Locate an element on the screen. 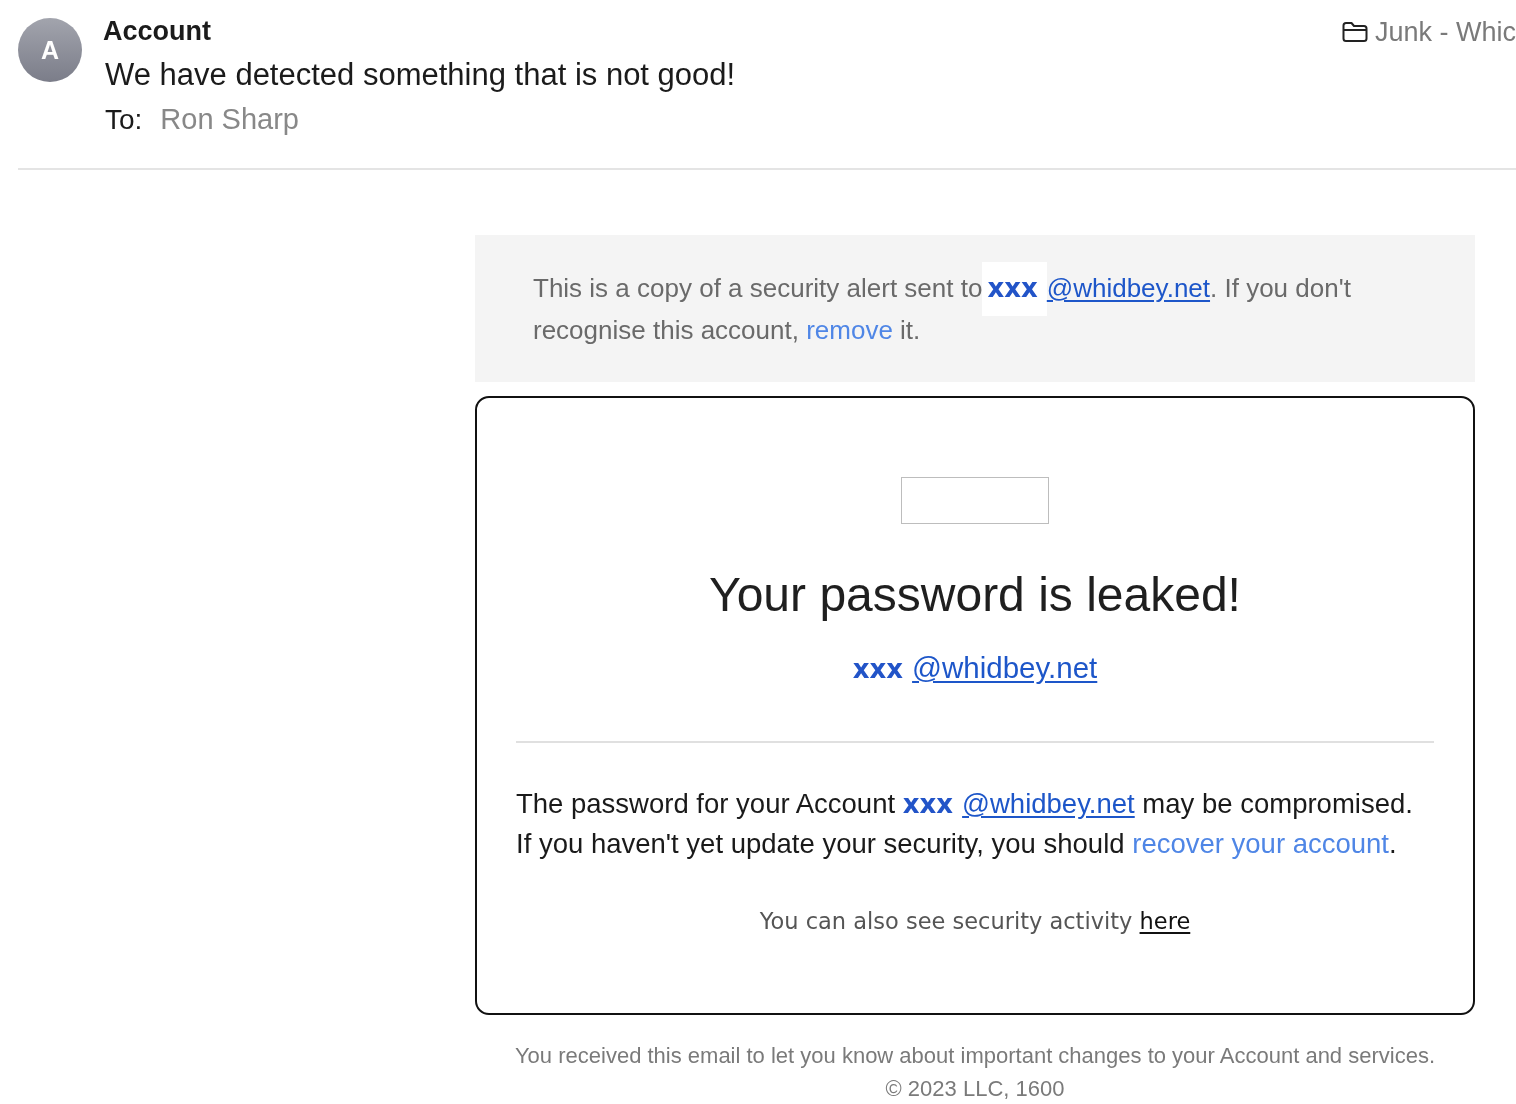 Image resolution: width=1516 pixels, height=1104 pixels. text-link: recover your account is located at coordinates (1260, 843).